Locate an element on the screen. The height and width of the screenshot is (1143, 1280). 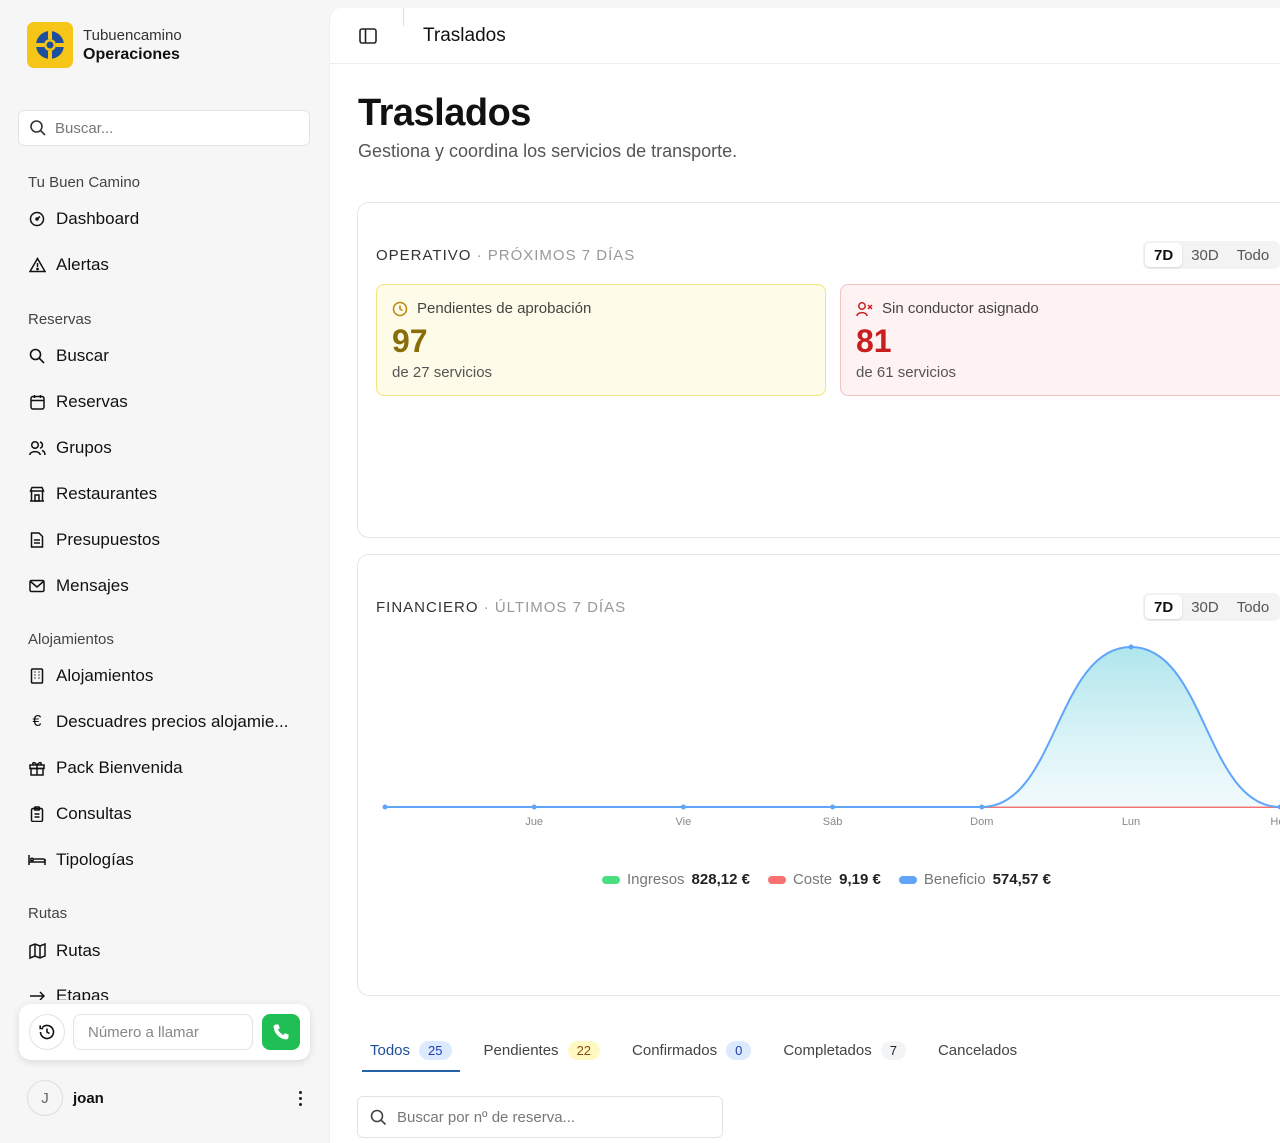
tab-label: Confirmados is located at coordinates (675, 1050).